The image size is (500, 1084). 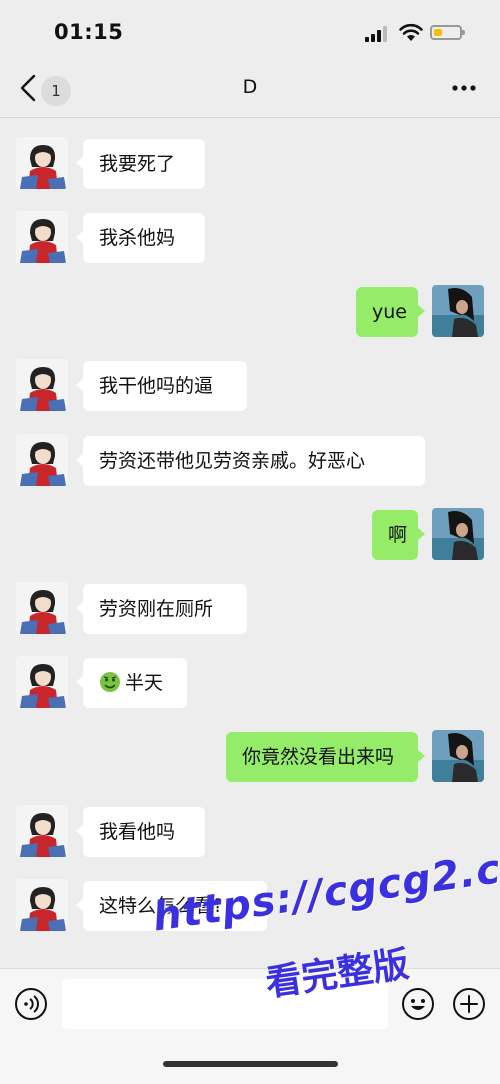 I want to click on message-bubble: yue, so click(x=390, y=312).